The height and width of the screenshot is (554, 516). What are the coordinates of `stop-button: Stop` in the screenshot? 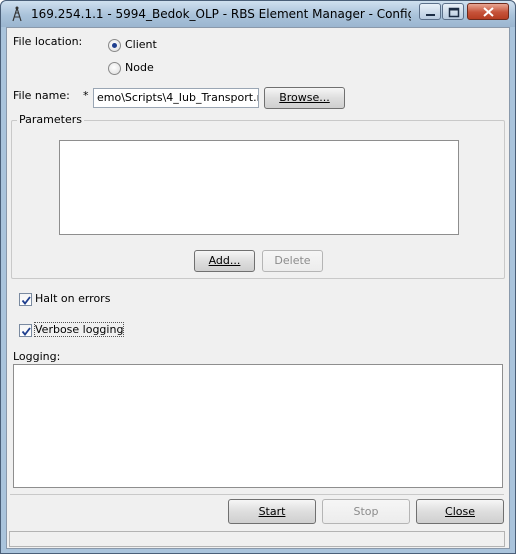 It's located at (366, 511).